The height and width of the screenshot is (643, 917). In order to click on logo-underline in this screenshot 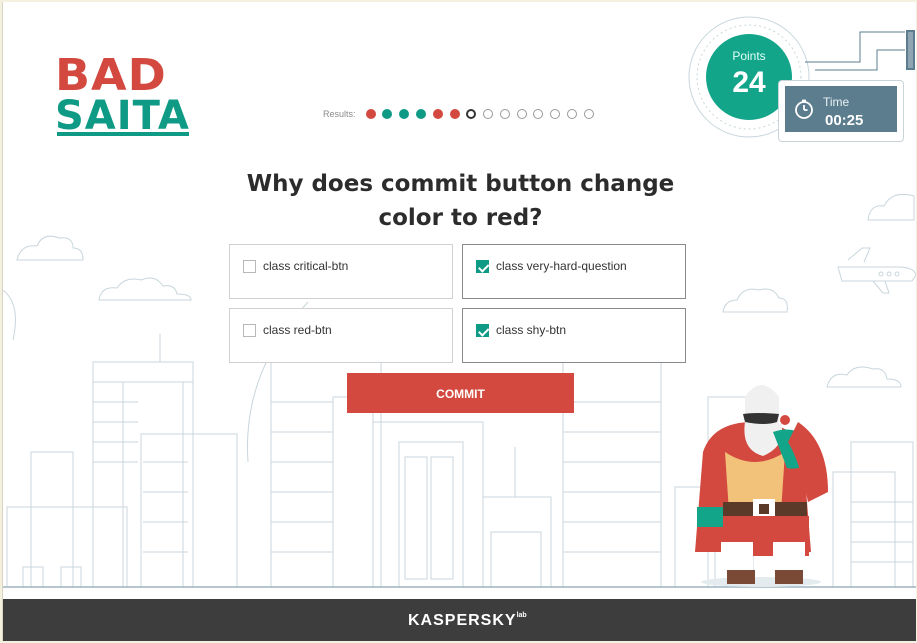, I will do `click(123, 134)`.